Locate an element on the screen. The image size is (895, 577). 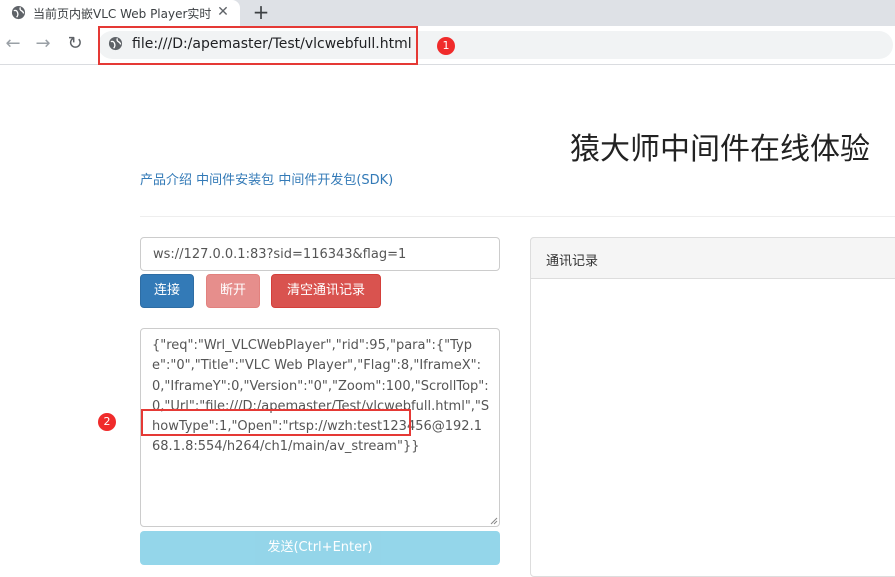
divider is located at coordinates (517, 216).